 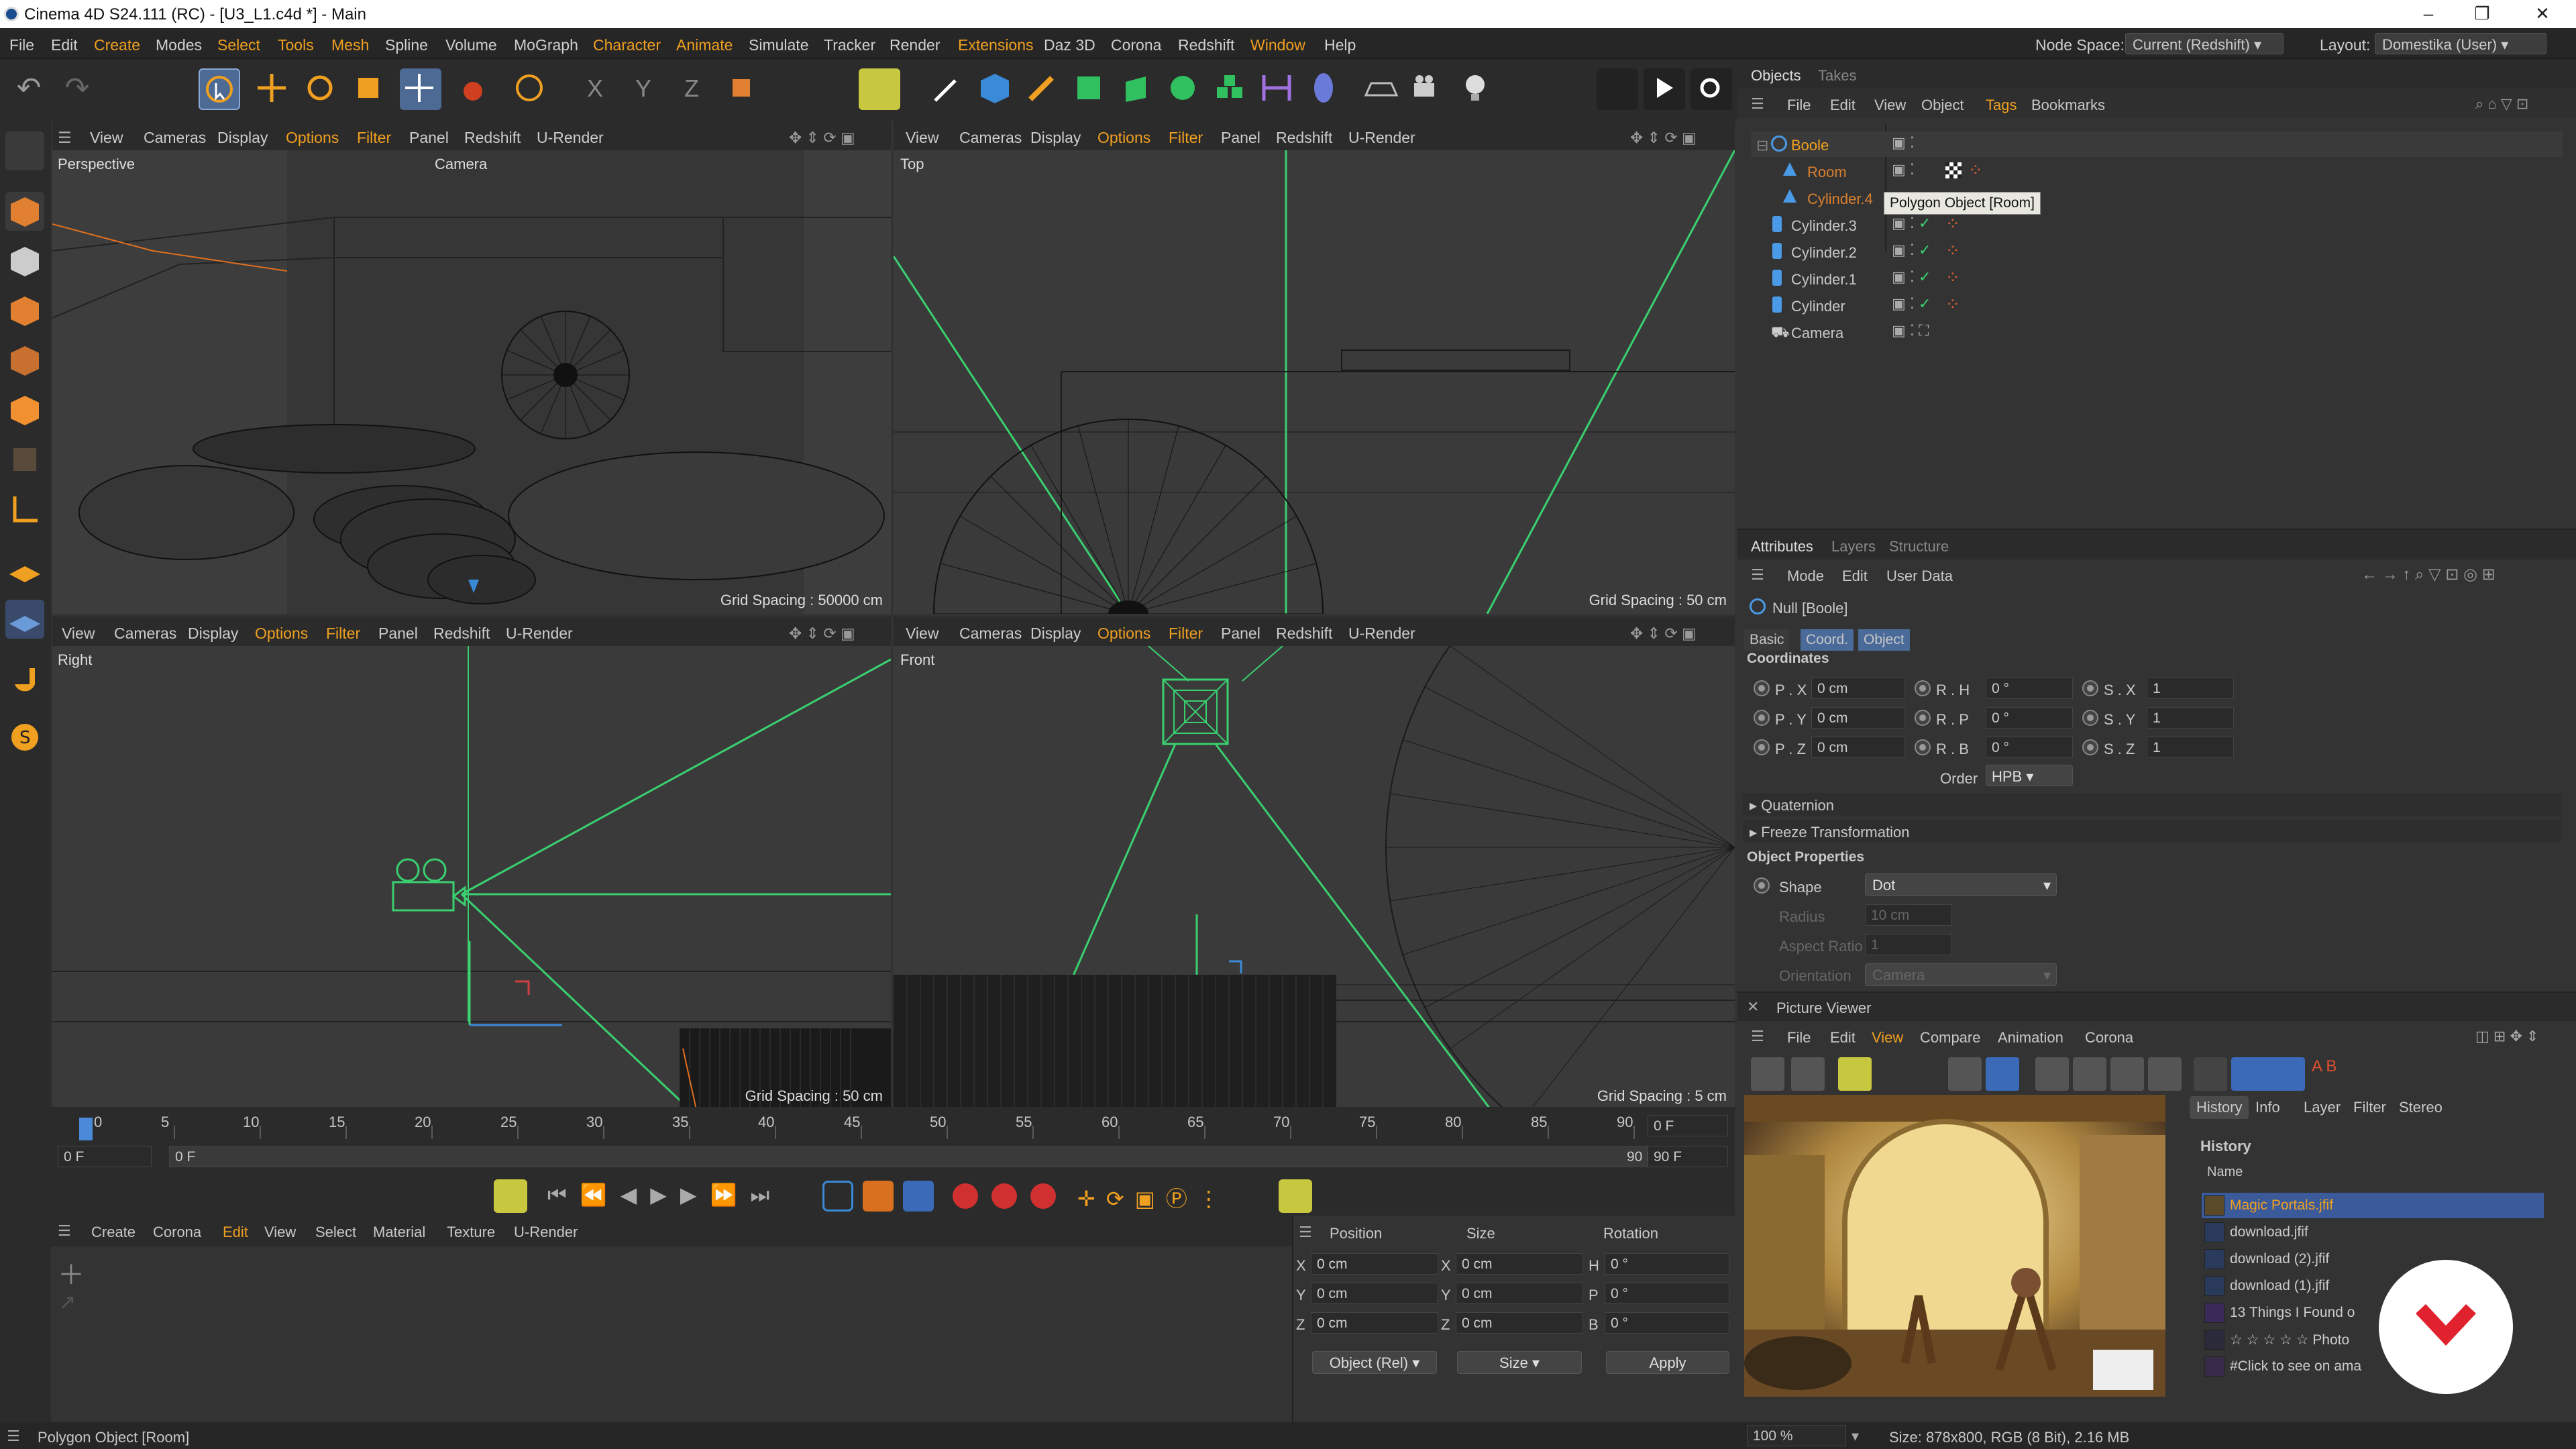 I want to click on menu-volume: Volume, so click(x=471, y=45).